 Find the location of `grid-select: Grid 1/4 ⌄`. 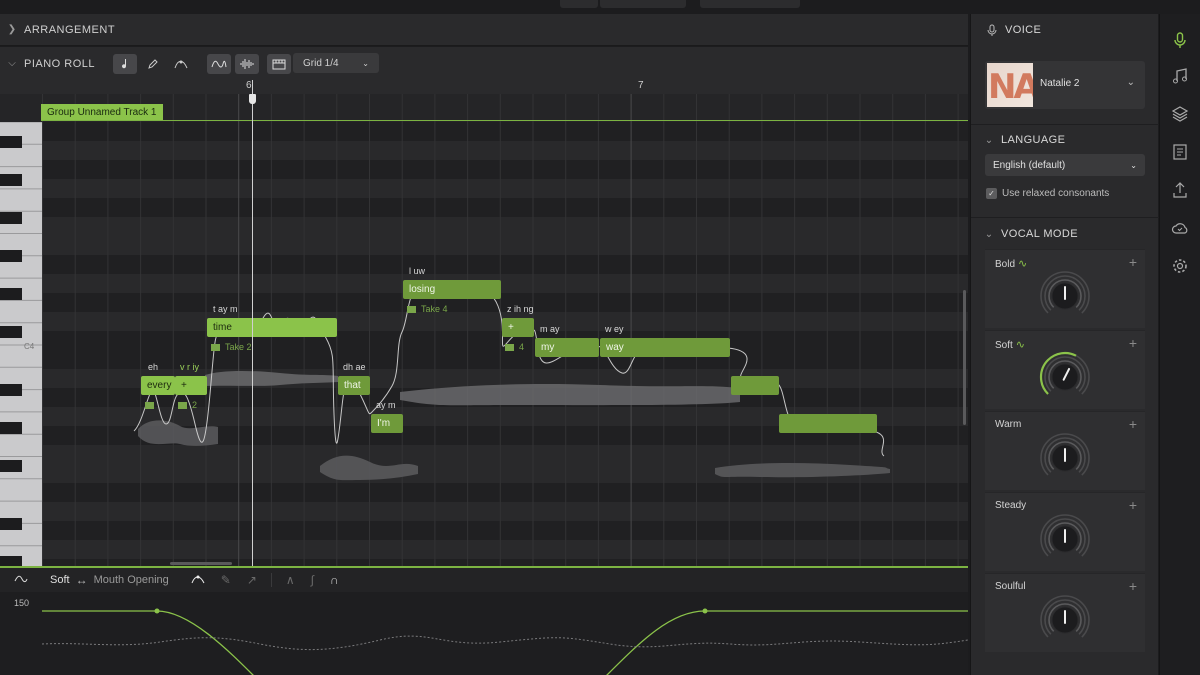

grid-select: Grid 1/4 ⌄ is located at coordinates (336, 63).